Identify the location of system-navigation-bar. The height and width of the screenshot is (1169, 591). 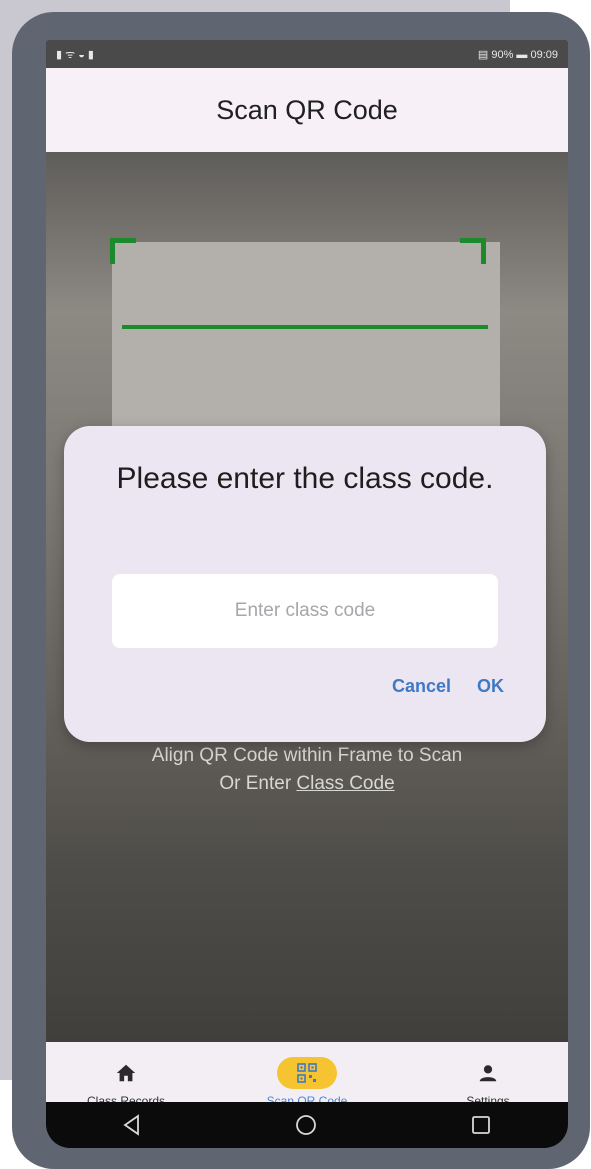
(307, 1125).